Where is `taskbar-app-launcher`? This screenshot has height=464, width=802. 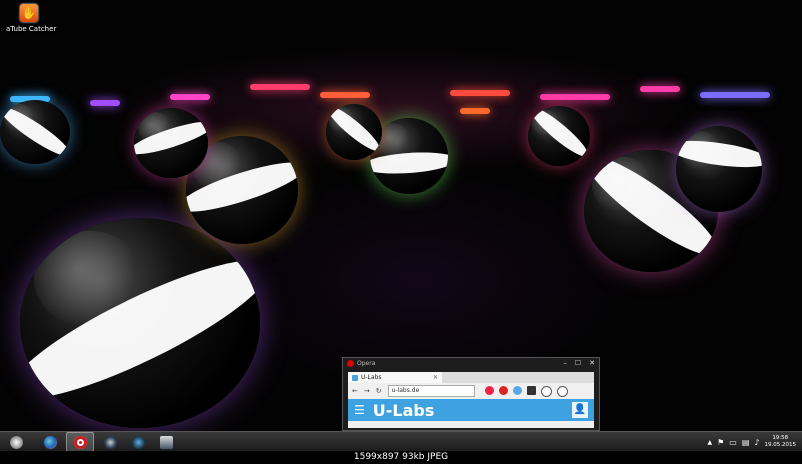 taskbar-app-launcher is located at coordinates (166, 442).